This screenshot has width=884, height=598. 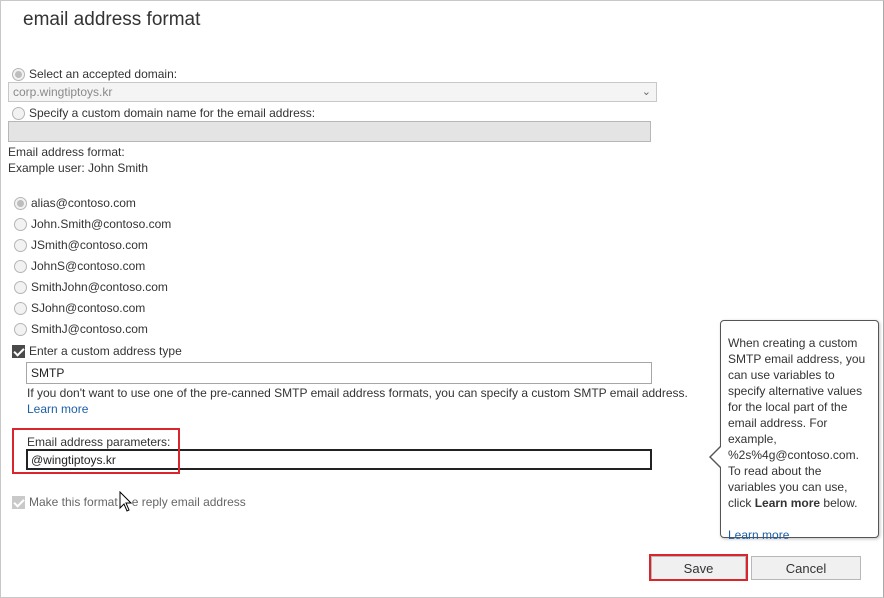 What do you see at coordinates (89, 245) in the screenshot?
I see `format-option-label: JSmith@contoso.com` at bounding box center [89, 245].